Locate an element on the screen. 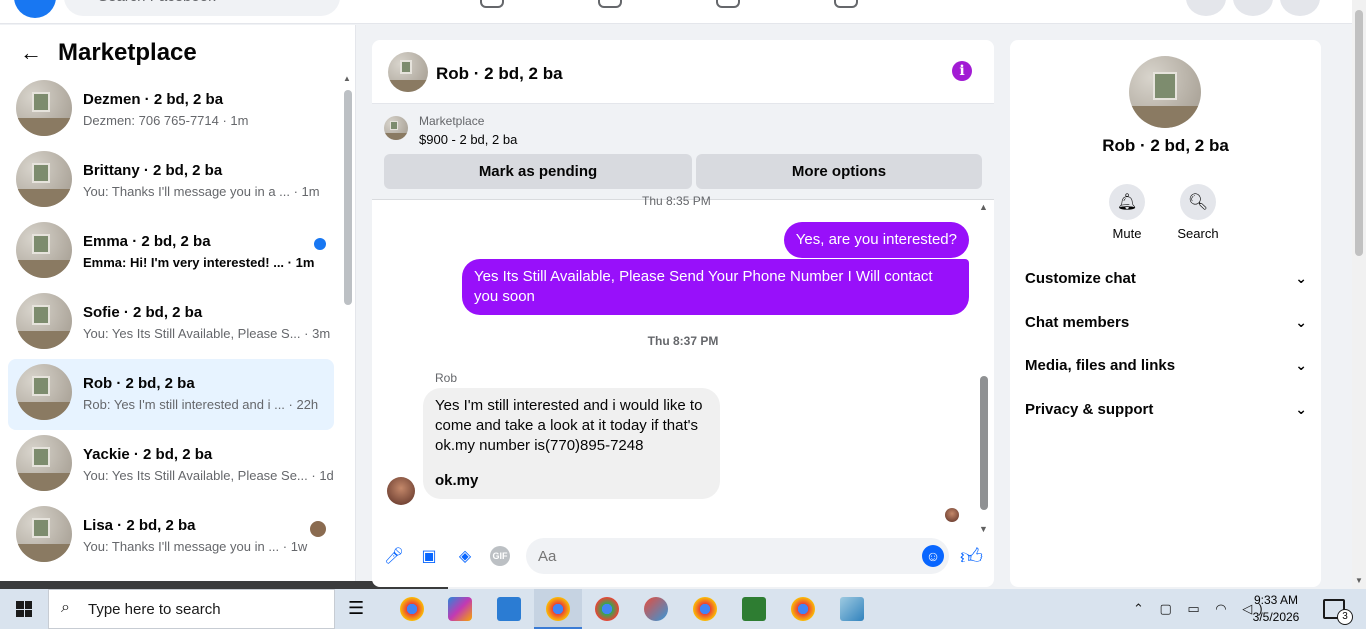  facebook-search-input: Search Facebook is located at coordinates (202, 8).